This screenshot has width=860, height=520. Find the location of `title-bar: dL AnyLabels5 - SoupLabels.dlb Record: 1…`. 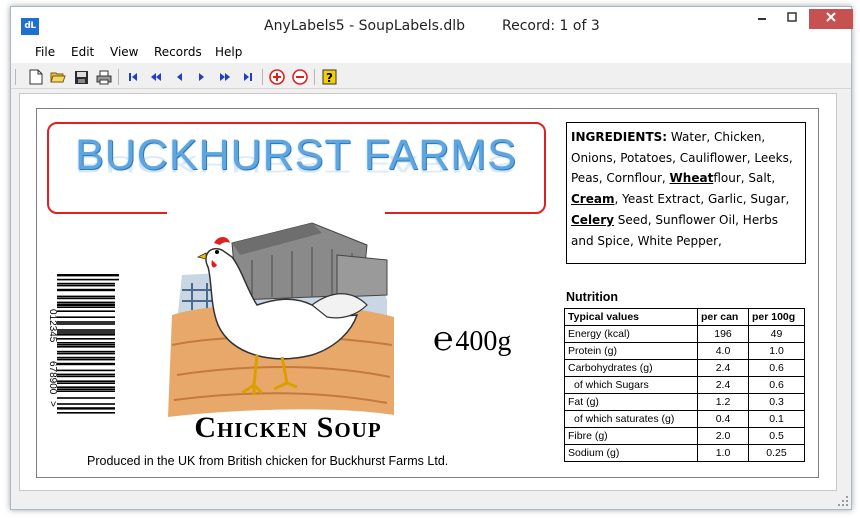

title-bar: dL AnyLabels5 - SoupLabels.dlb Record: 1… is located at coordinates (432, 23).